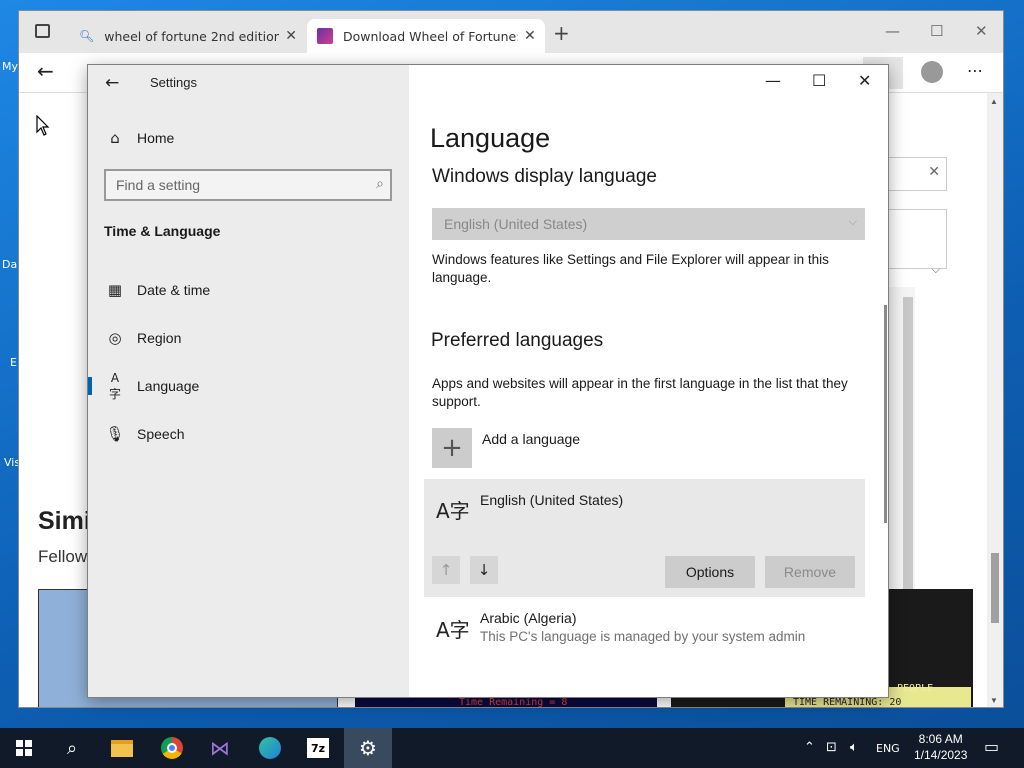 The image size is (1024, 768). Describe the element at coordinates (192, 36) in the screenshot. I see `tab-title: wheel of fortune 2nd edition pc d` at that location.